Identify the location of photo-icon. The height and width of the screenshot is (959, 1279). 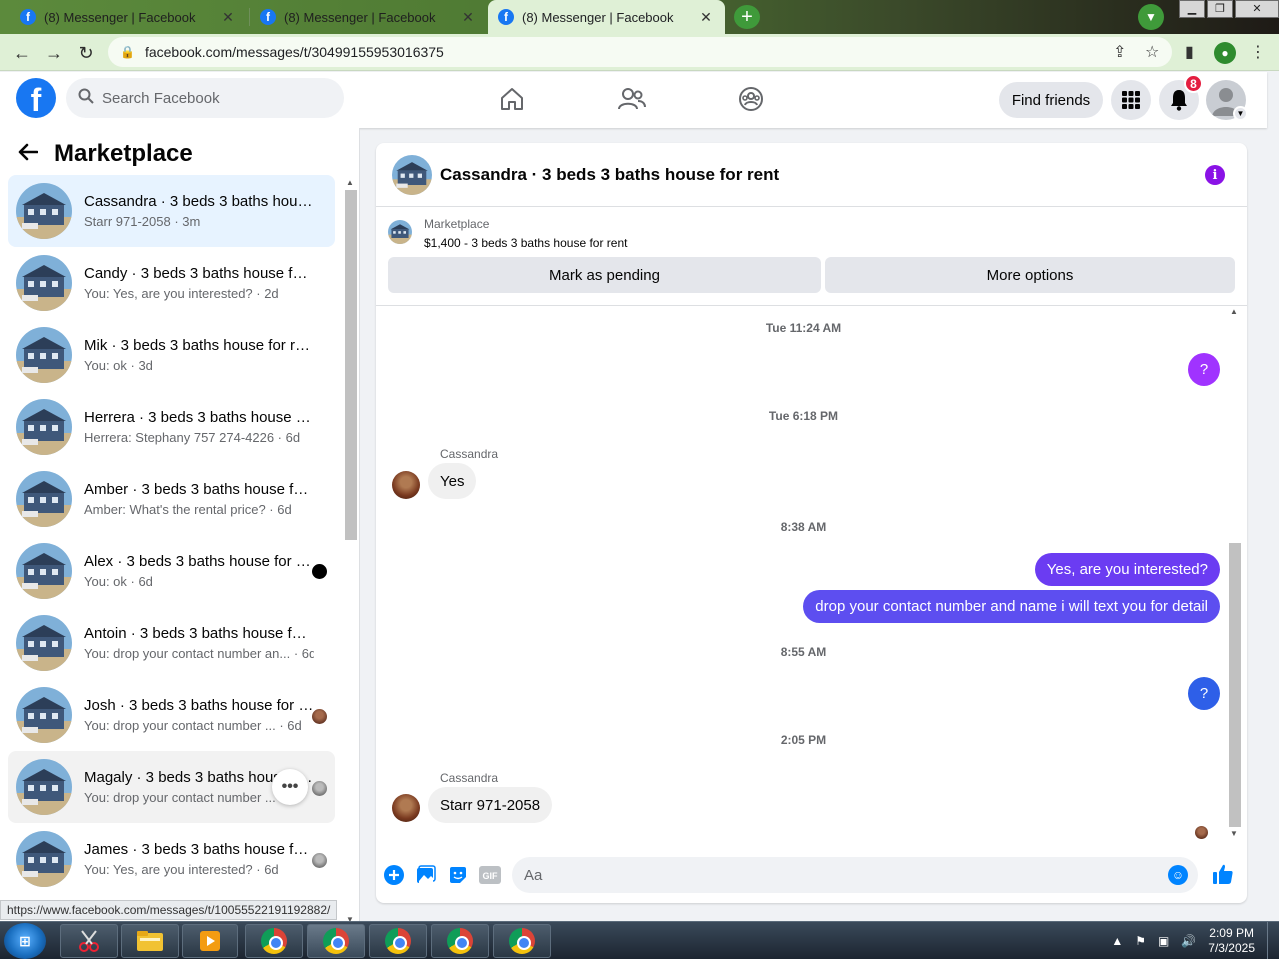
(426, 875).